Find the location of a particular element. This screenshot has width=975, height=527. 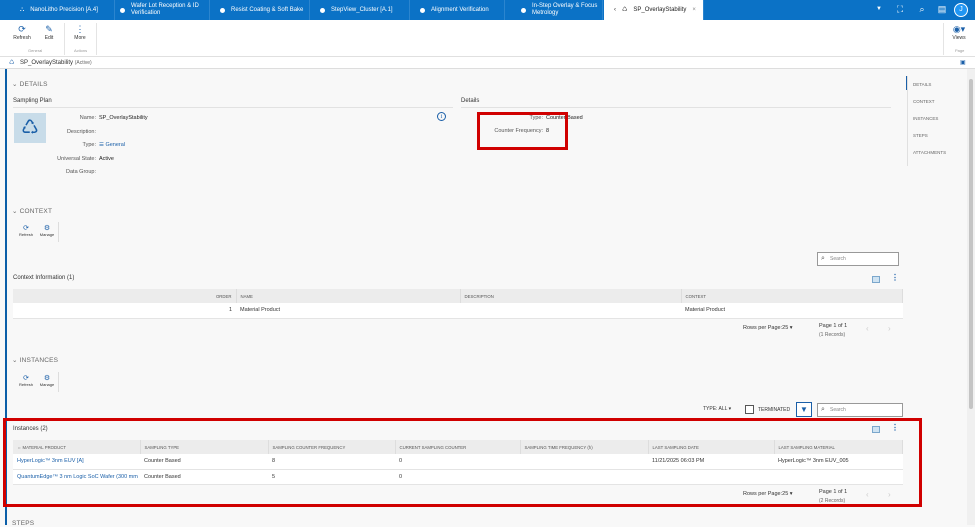

context-refresh-button: ⟳ Refresh is located at coordinates (26, 230).